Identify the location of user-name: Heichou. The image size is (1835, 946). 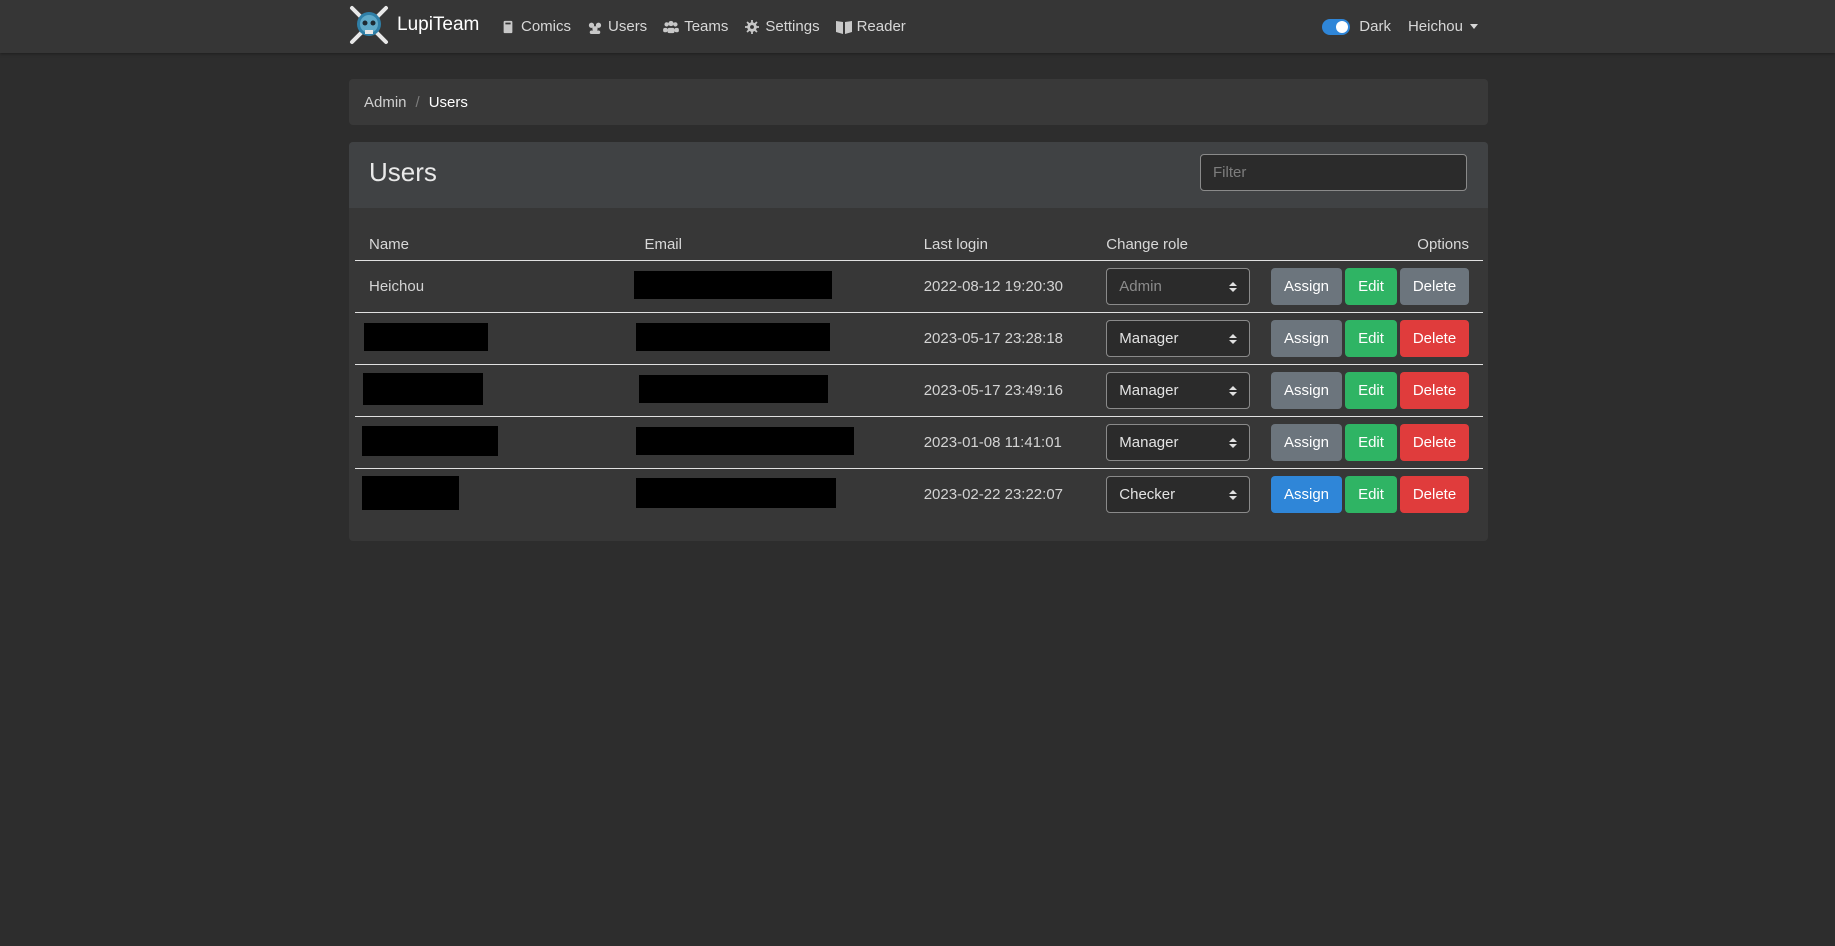
(1435, 26).